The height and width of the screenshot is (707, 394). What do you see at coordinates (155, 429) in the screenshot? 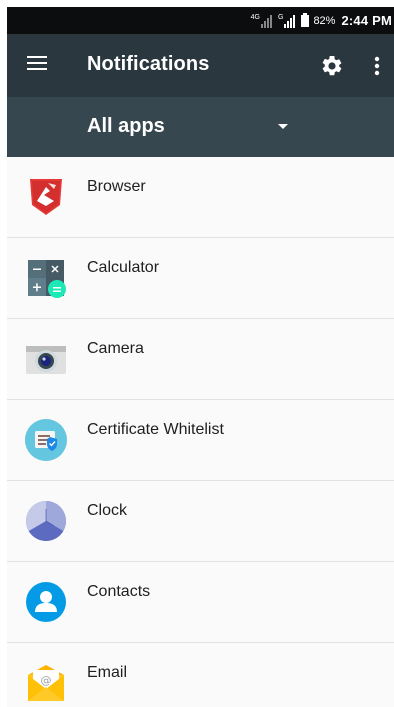
I see `list-item-label: Certificate Whitelist` at bounding box center [155, 429].